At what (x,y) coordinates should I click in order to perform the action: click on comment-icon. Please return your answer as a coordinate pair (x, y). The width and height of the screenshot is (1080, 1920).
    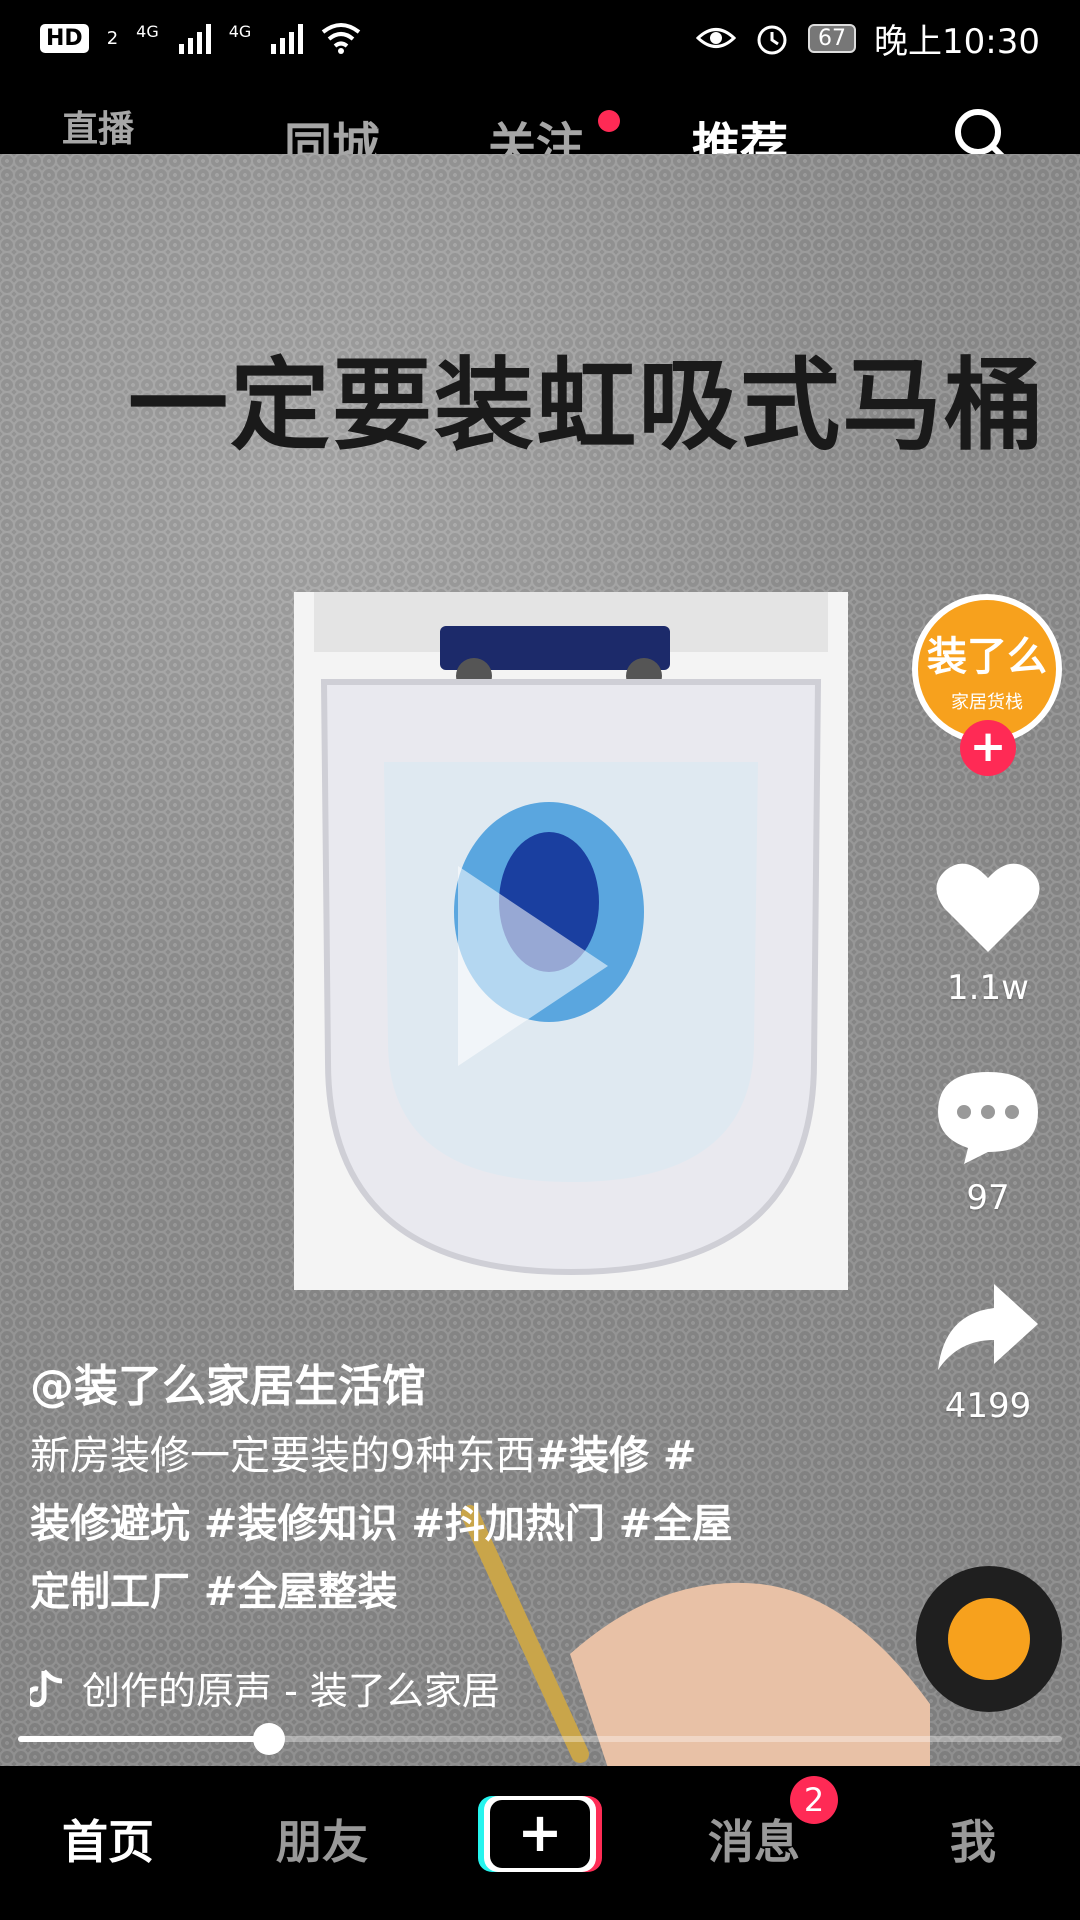
    Looking at the image, I should click on (988, 1118).